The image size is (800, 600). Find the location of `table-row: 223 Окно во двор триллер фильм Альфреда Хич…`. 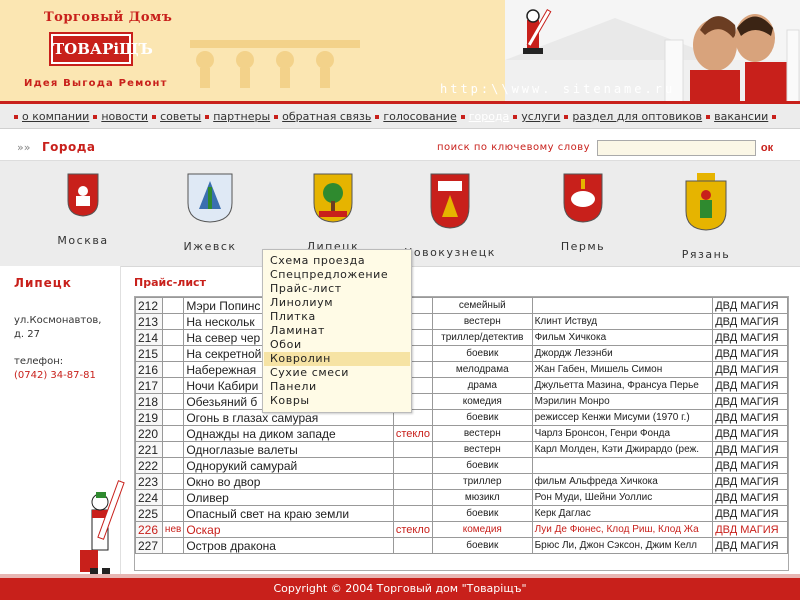

table-row: 223 Окно во двор триллер фильм Альфреда Хич… is located at coordinates (461, 481).